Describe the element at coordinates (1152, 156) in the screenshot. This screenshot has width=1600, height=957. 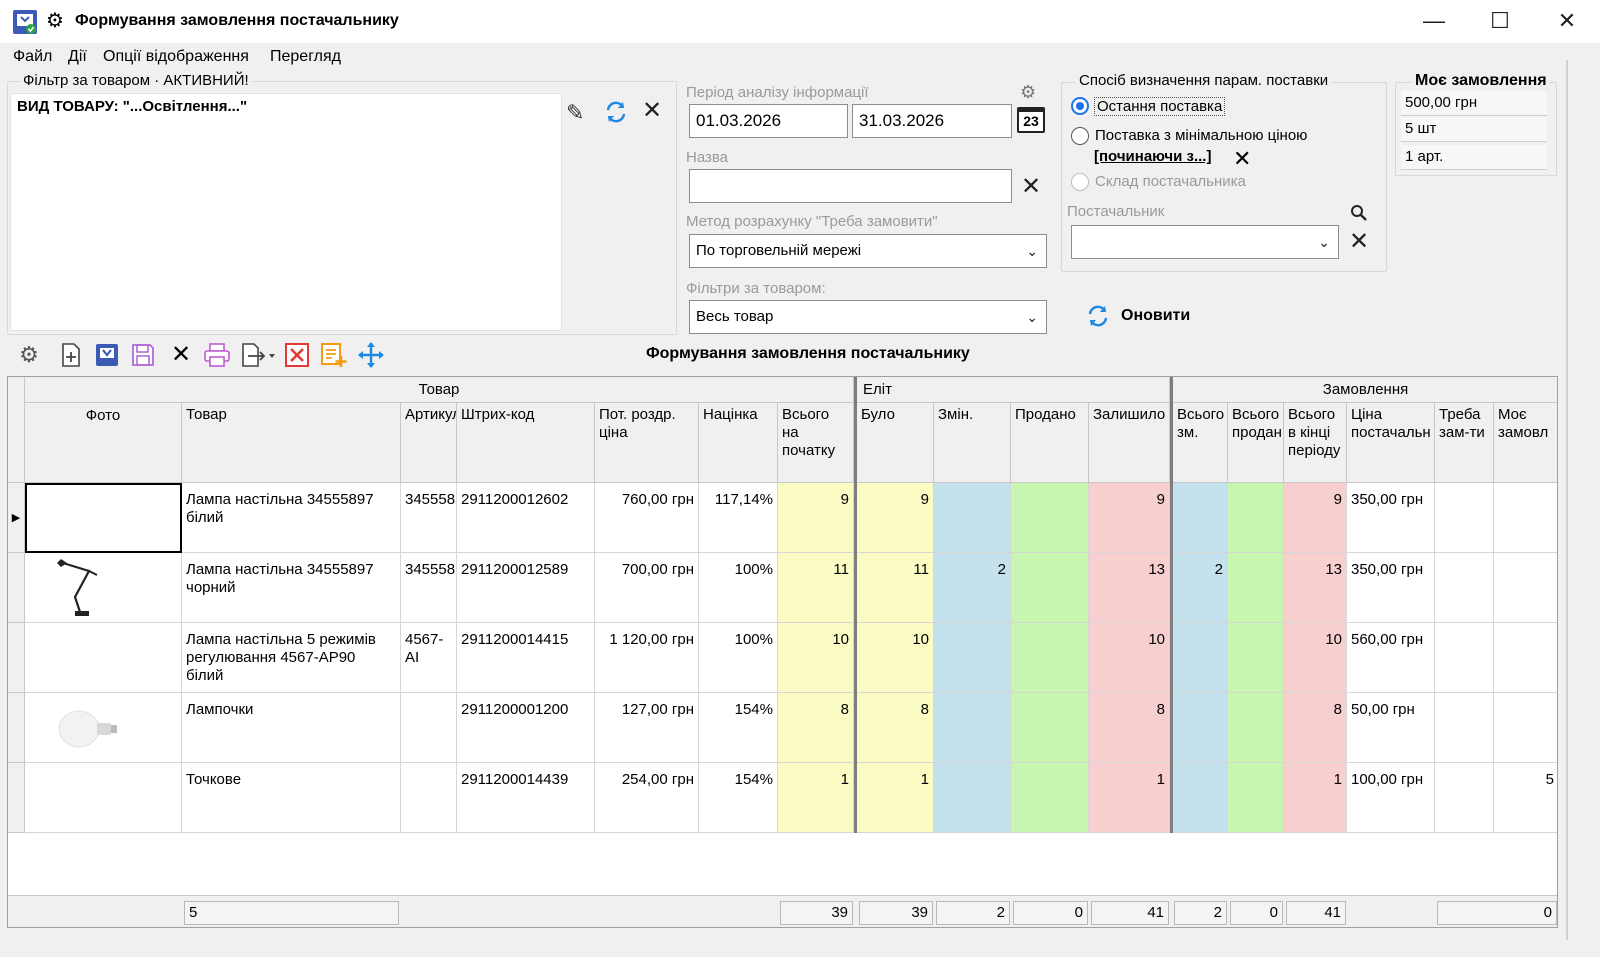
I see `starting-from-link: [починаючи з...]` at that location.